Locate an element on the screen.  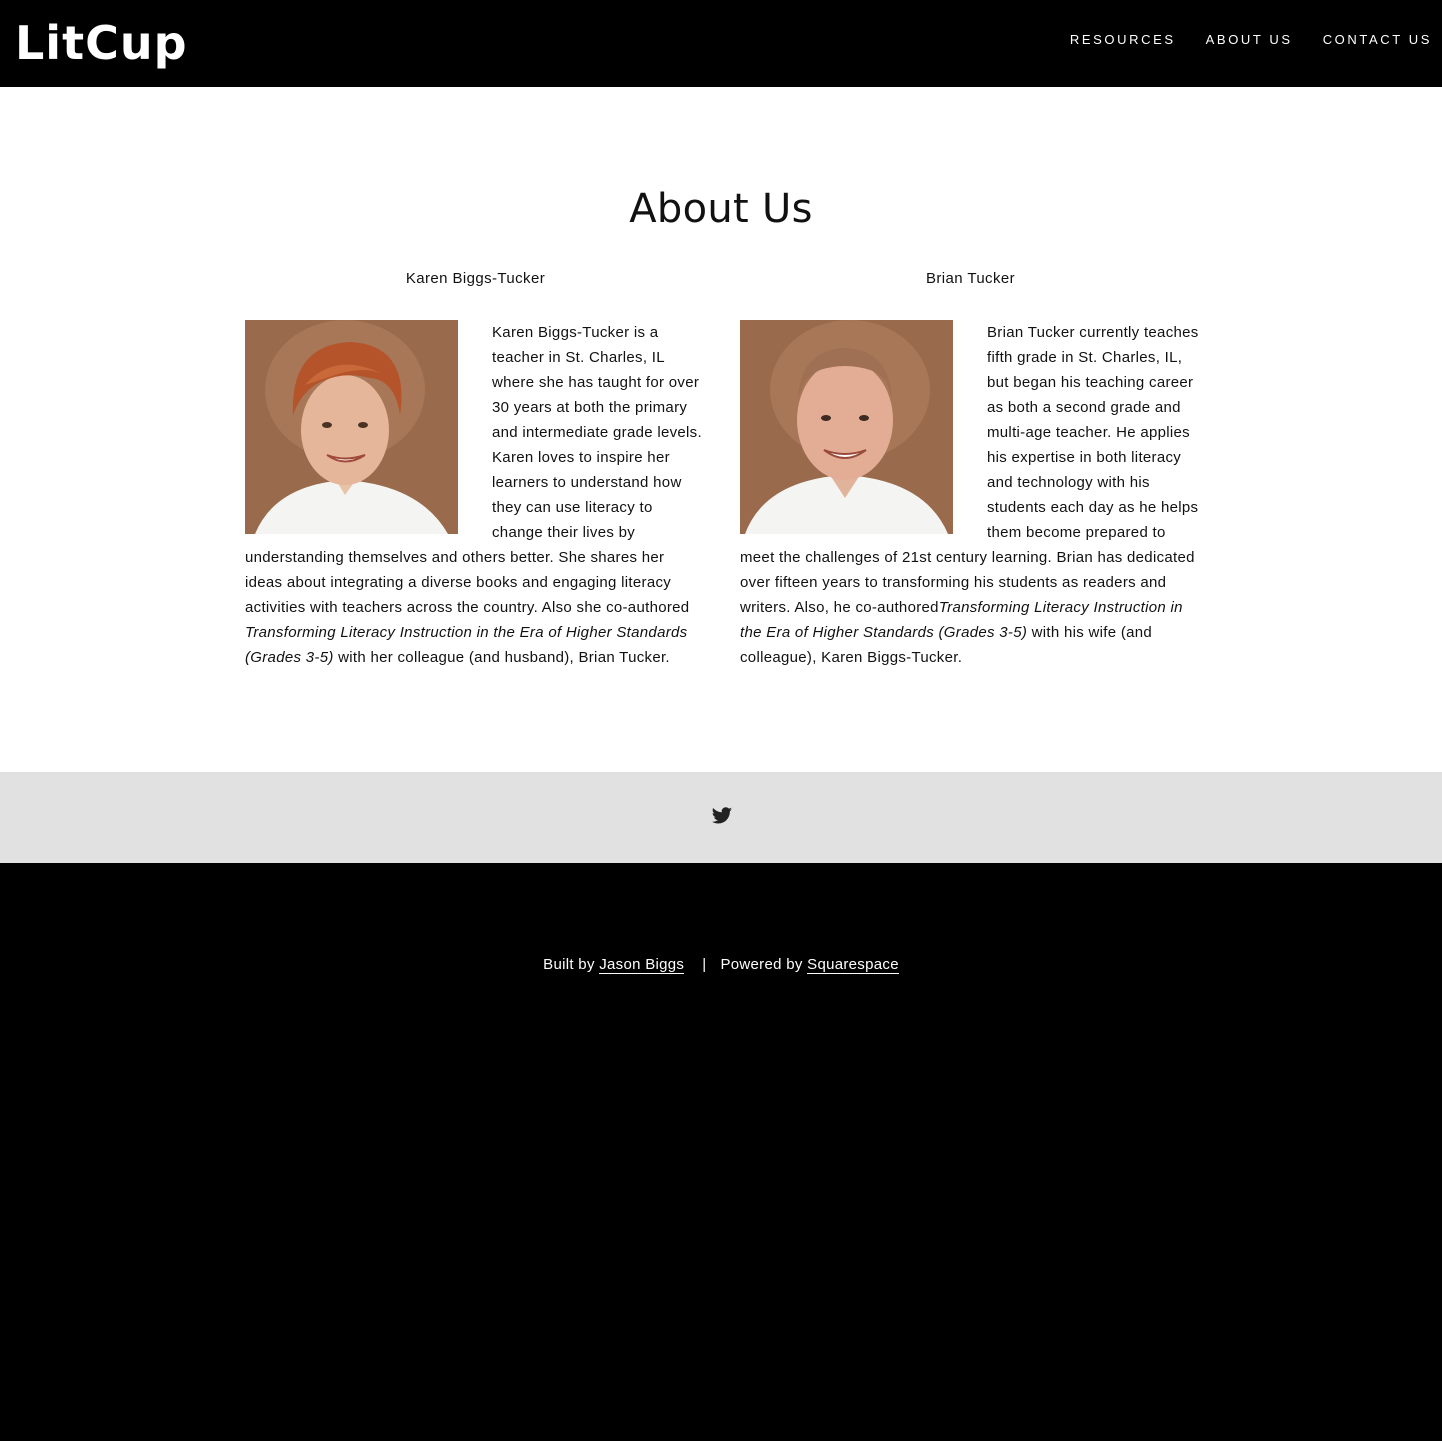
nav-about-us: ABOUT US is located at coordinates (1249, 39).